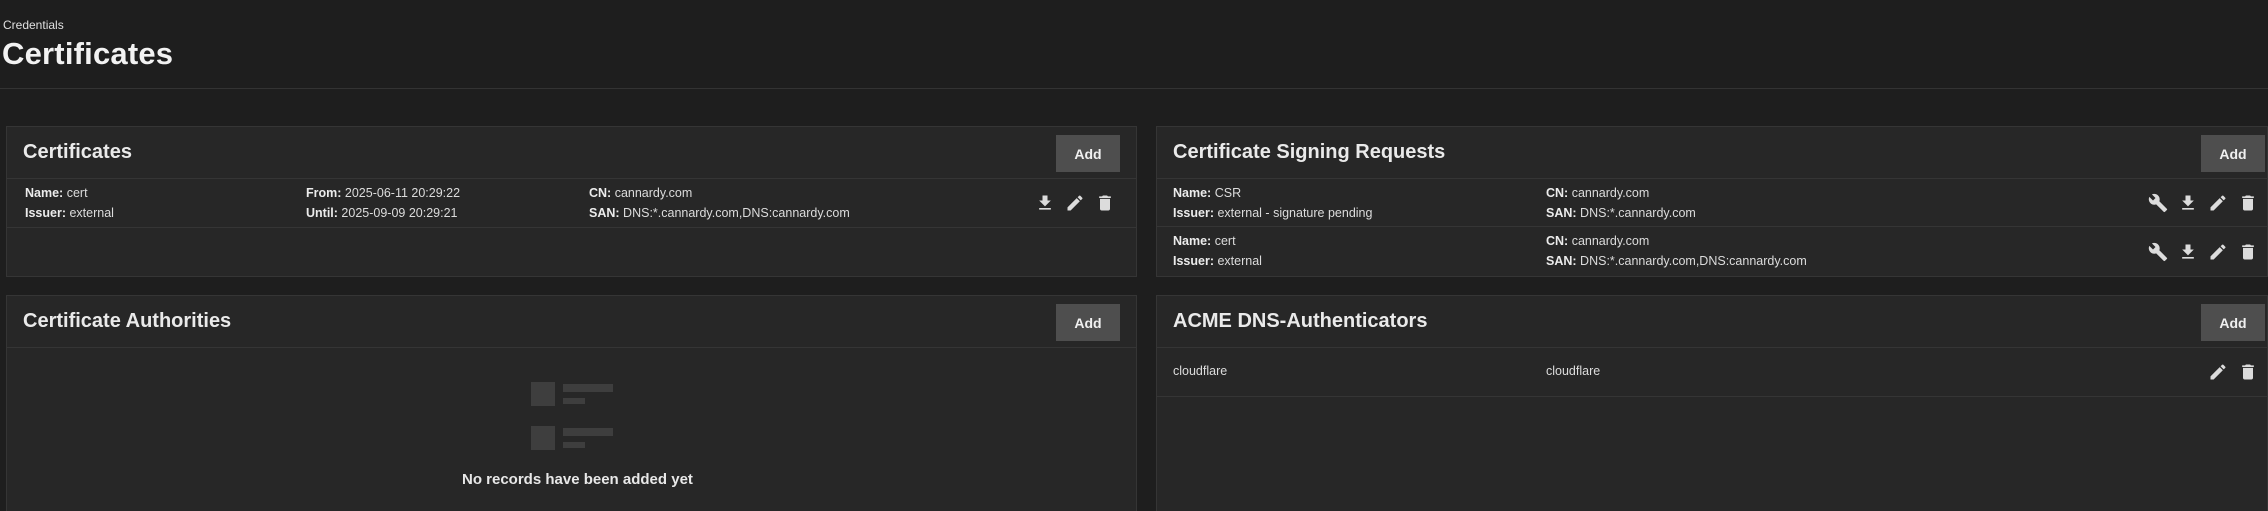 The width and height of the screenshot is (2268, 511). Describe the element at coordinates (1676, 261) in the screenshot. I see `csr-san: SAN: DNS:*.cannardy.com,DNS:cannardy.com` at that location.